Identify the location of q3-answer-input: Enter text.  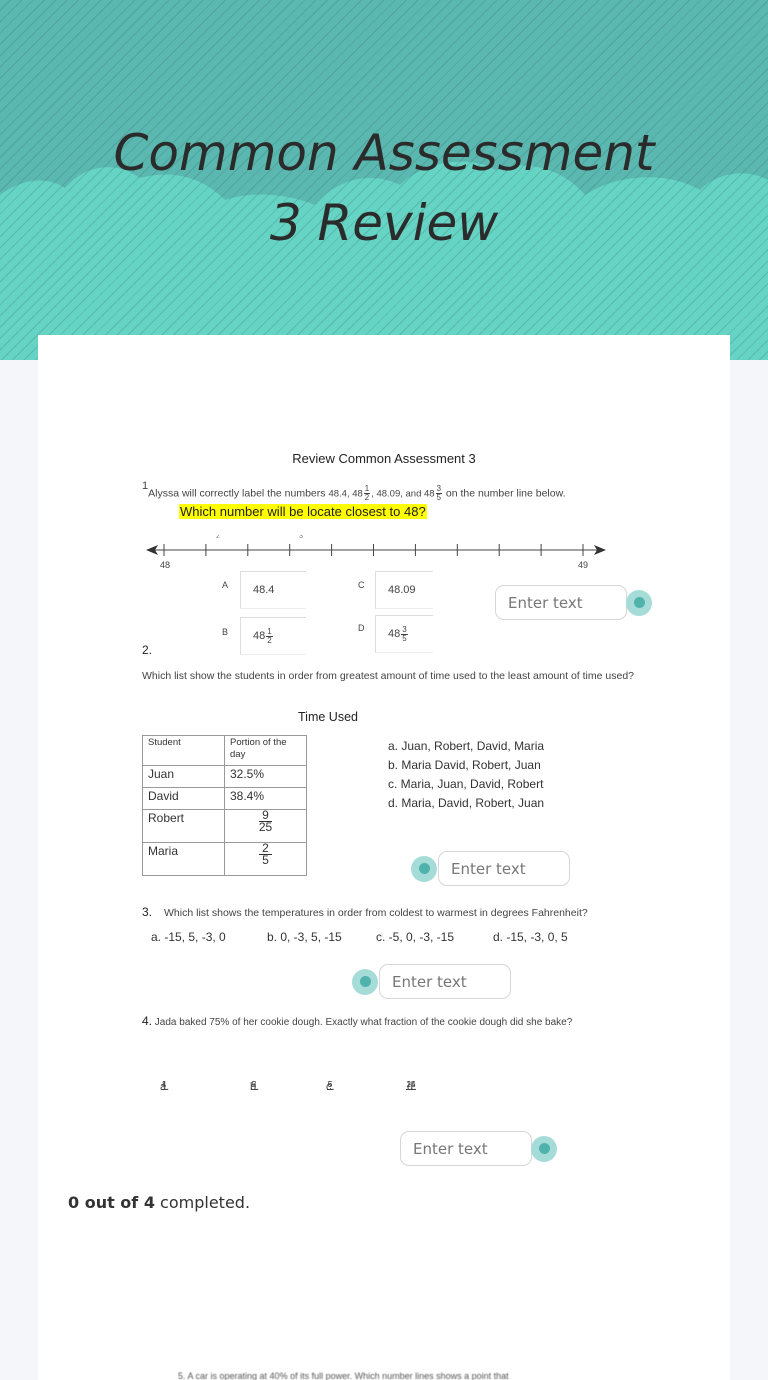
(445, 981).